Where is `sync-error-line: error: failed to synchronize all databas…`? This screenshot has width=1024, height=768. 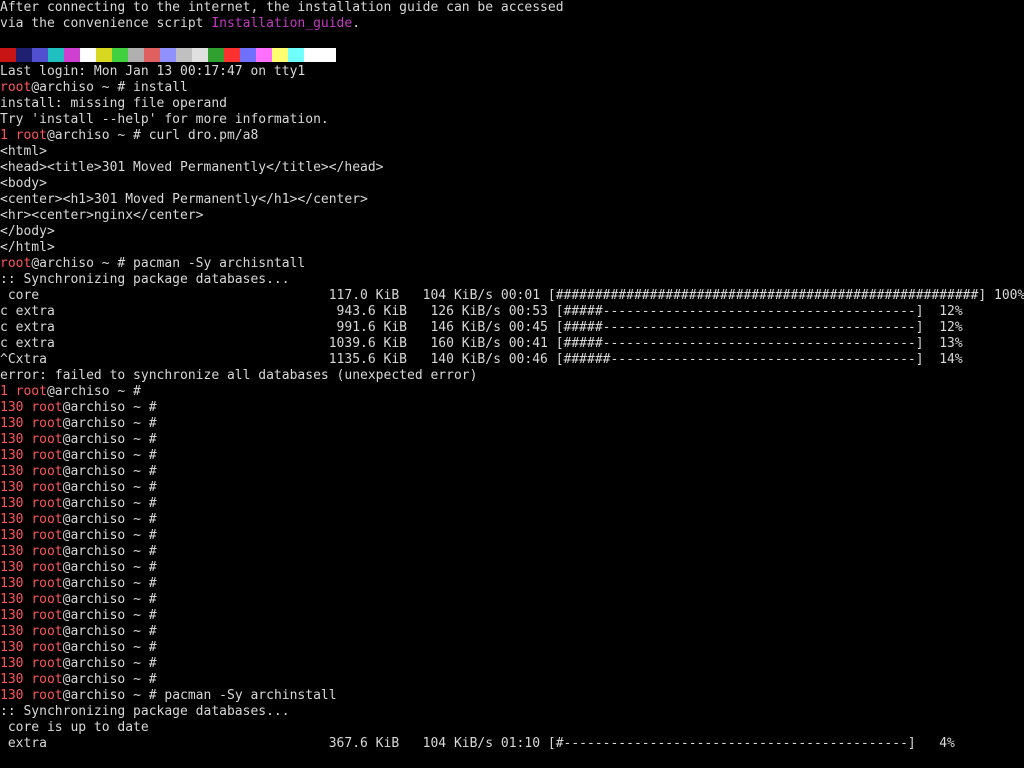 sync-error-line: error: failed to synchronize all databas… is located at coordinates (239, 375).